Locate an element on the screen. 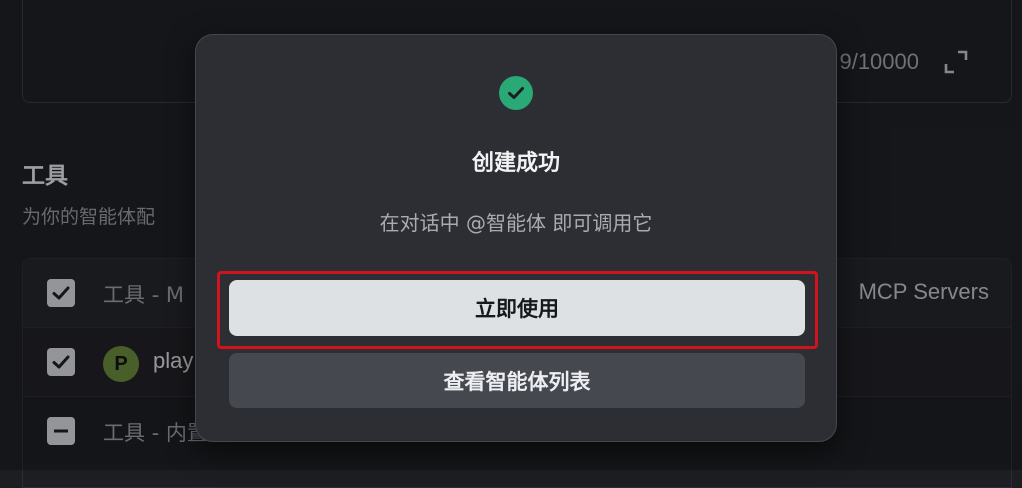  highlight-box is located at coordinates (517, 310).